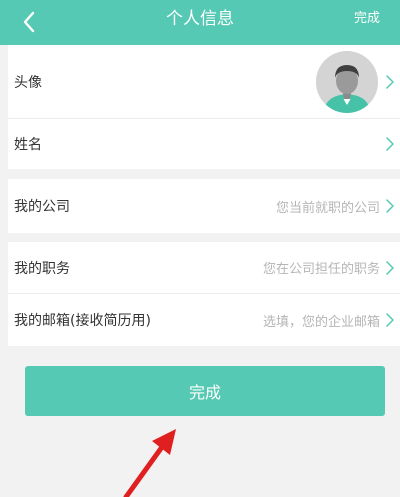  What do you see at coordinates (200, 19) in the screenshot?
I see `page-title: 个人信息` at bounding box center [200, 19].